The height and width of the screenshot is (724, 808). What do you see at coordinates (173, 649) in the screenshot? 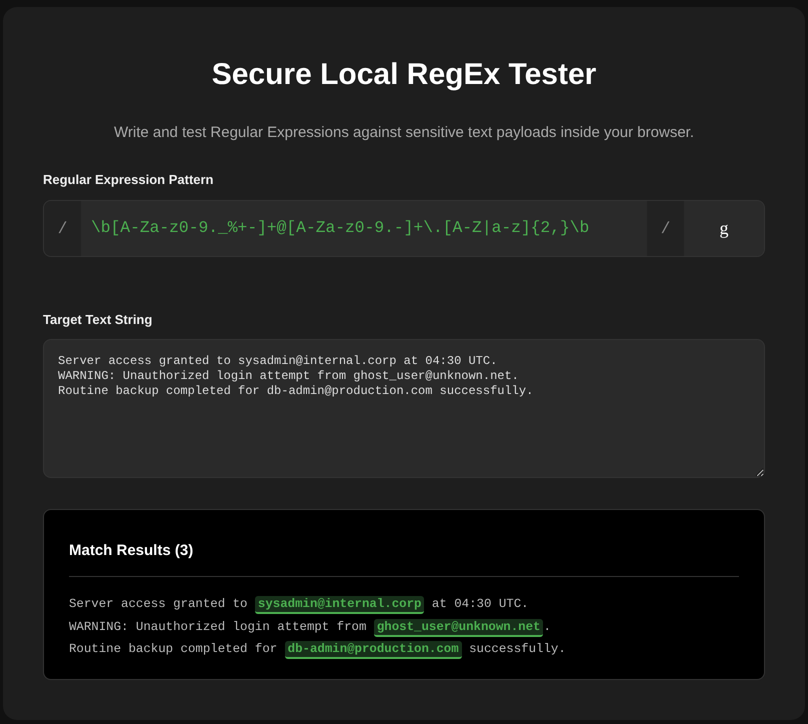
I see `result-text: Routine backup completed for` at bounding box center [173, 649].